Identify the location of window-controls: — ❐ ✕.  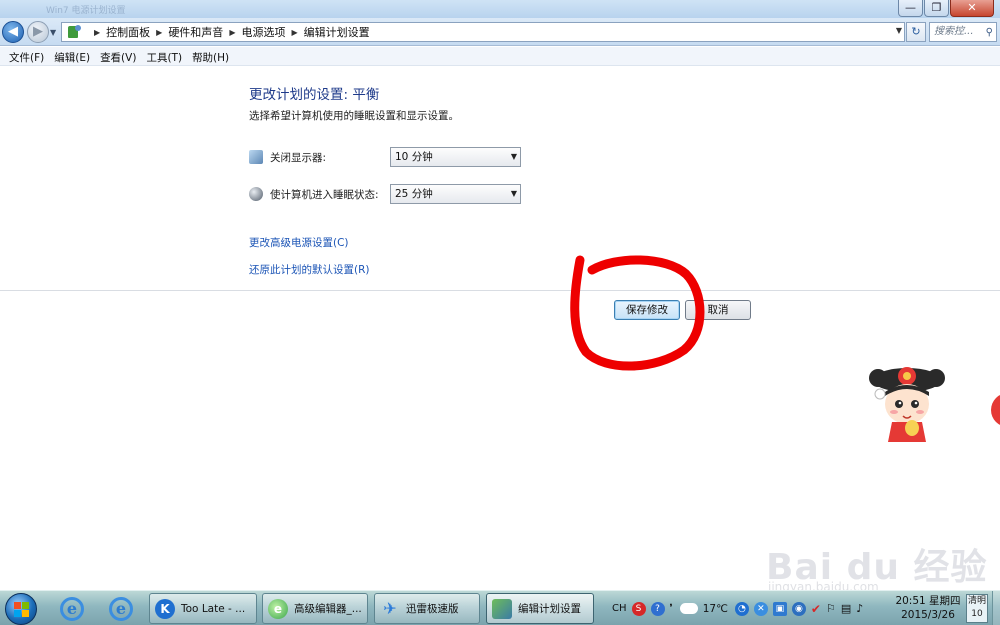
(946, 8).